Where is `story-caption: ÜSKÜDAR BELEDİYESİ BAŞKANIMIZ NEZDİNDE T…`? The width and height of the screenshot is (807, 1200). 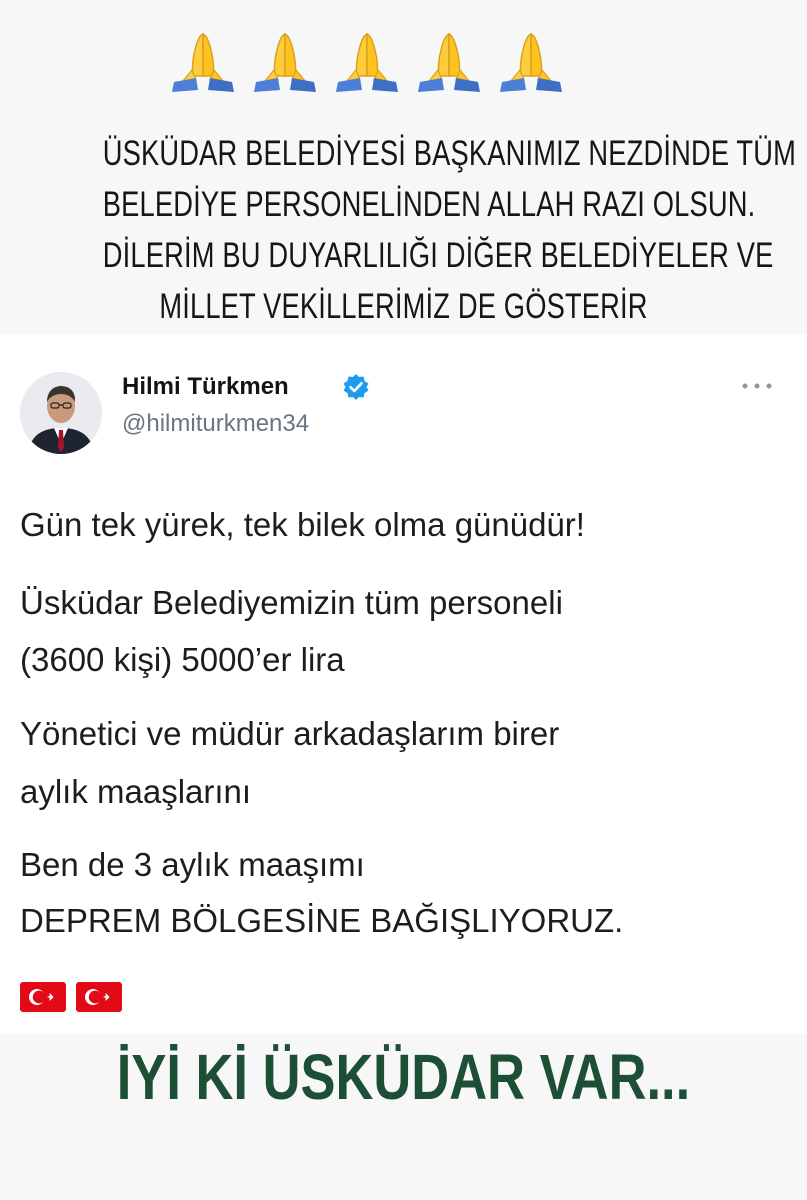
story-caption: ÜSKÜDAR BELEDİYESİ BAŞKANIMIZ NEZDİNDE T… is located at coordinates (449, 230).